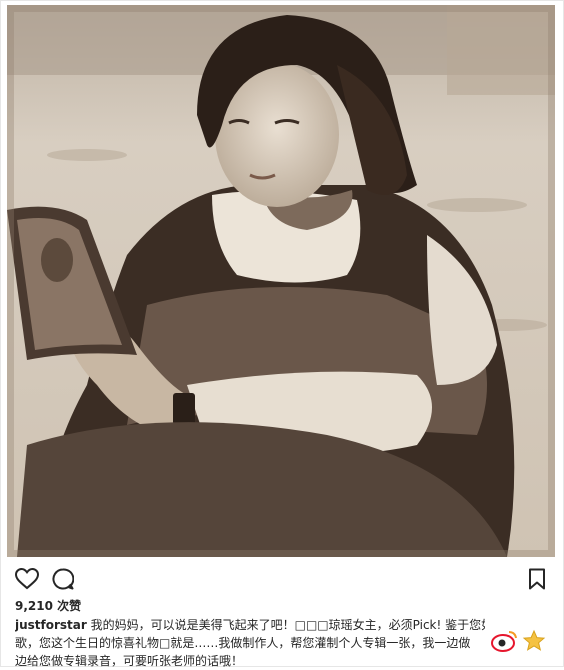 This screenshot has height=670, width=564. I want to click on post-actions, so click(282, 579).